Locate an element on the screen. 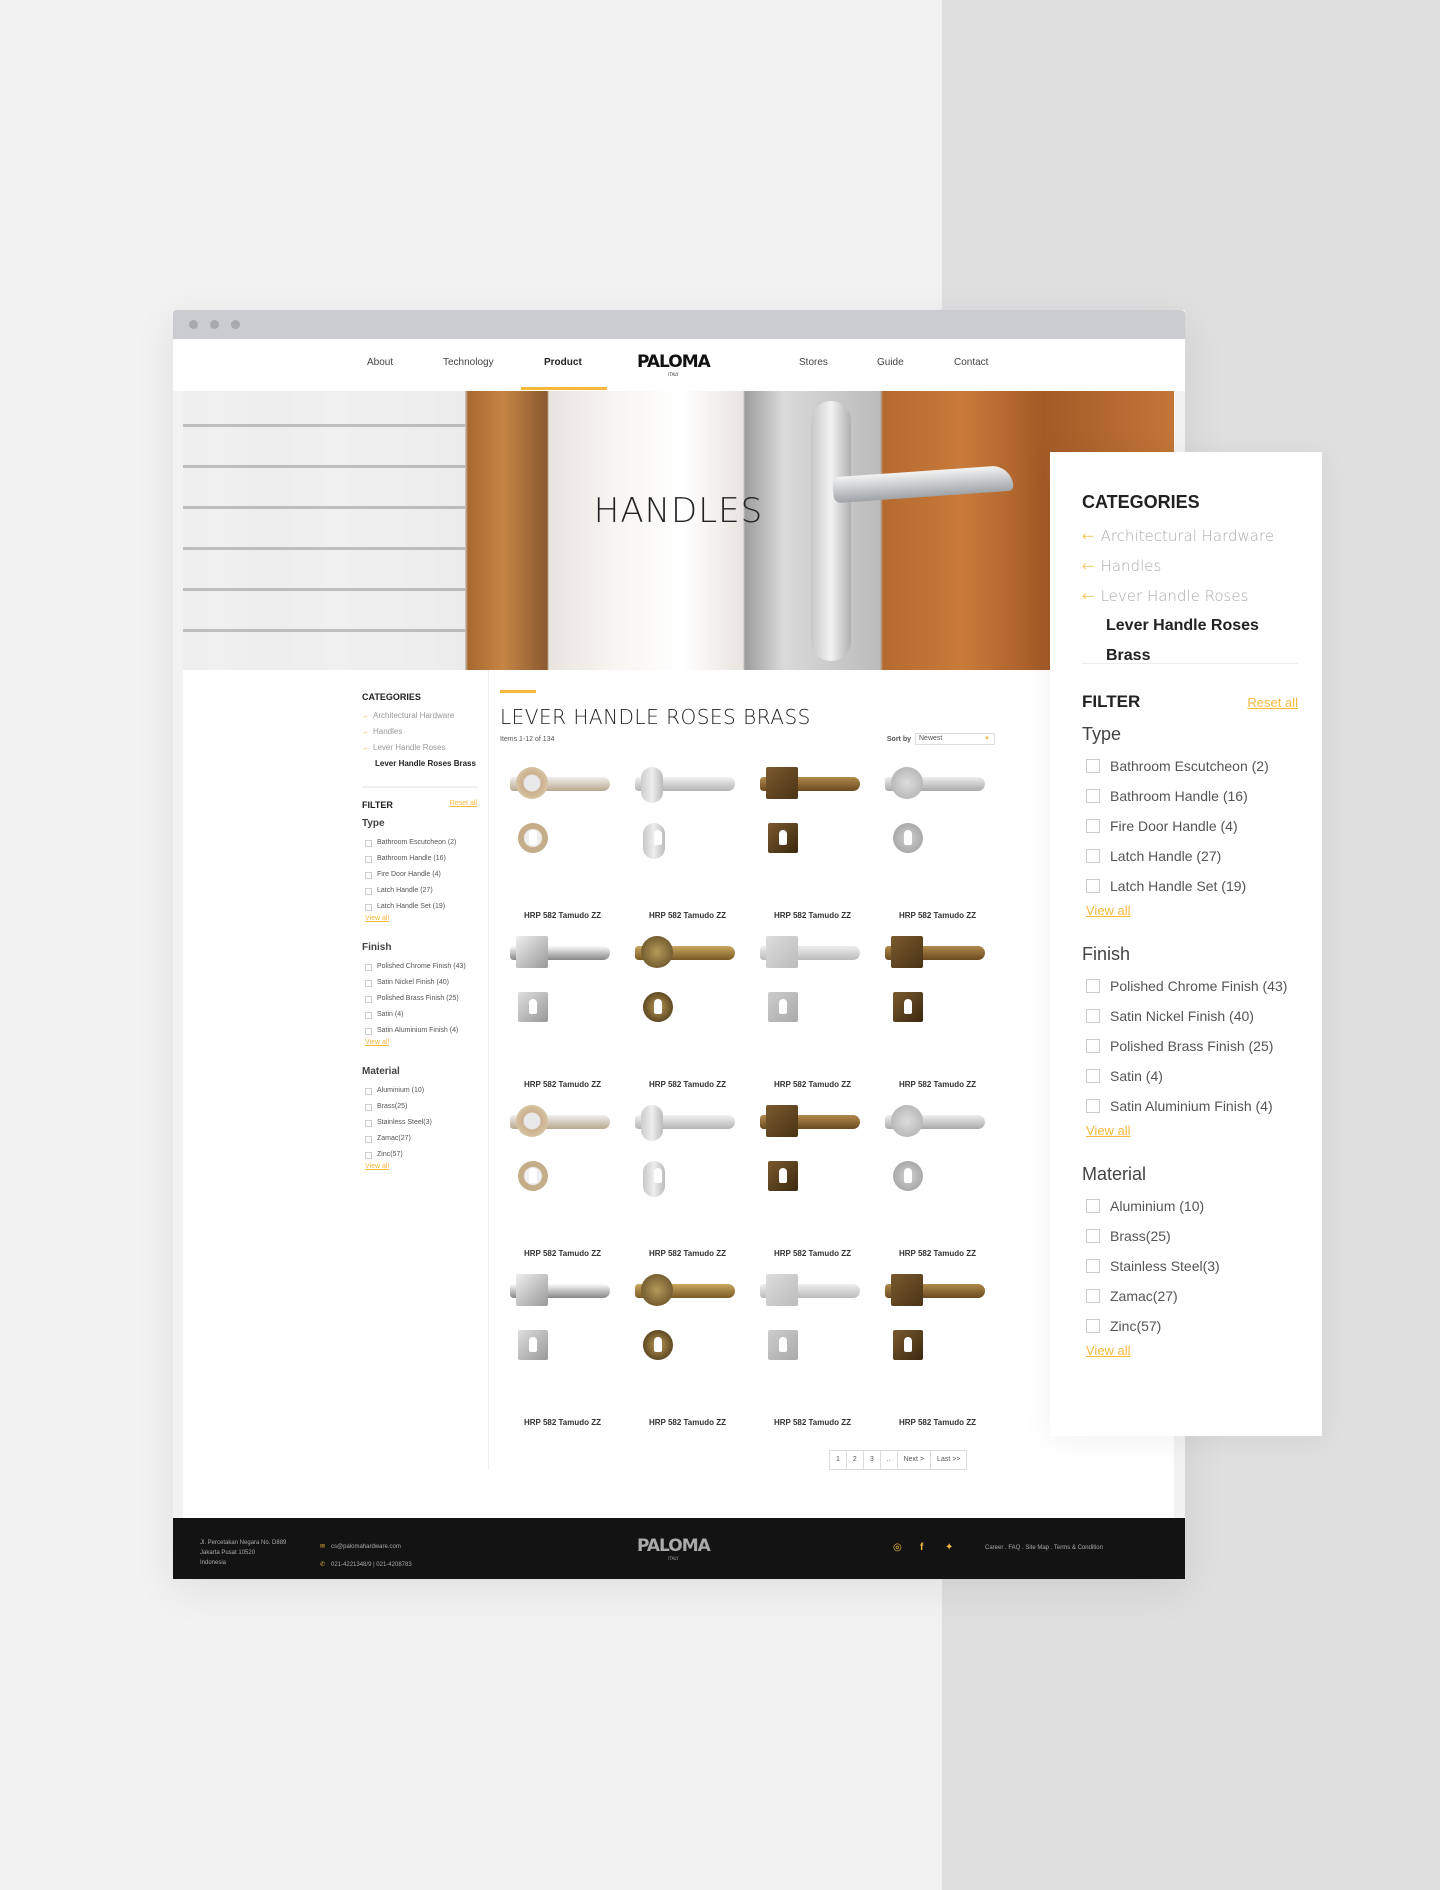 Image resolution: width=1440 pixels, height=1890 pixels. twitter-icon: ✦ is located at coordinates (949, 1547).